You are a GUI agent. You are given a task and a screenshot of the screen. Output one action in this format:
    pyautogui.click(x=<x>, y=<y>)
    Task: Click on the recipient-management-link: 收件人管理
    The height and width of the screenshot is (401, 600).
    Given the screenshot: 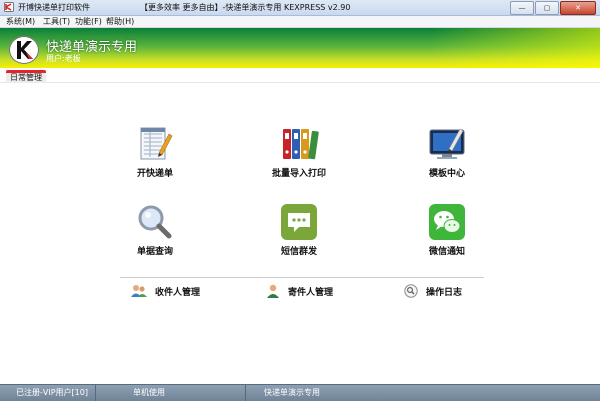 What is the action you would take?
    pyautogui.click(x=165, y=291)
    